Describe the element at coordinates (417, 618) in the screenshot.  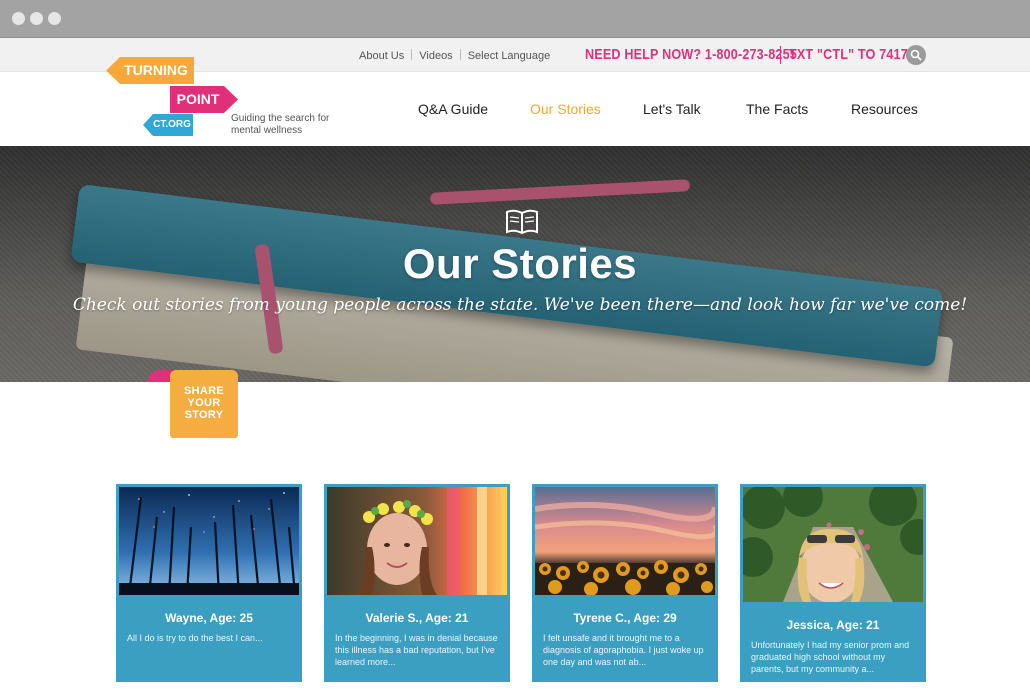
I see `story-name: Valerie S., Age: 21` at that location.